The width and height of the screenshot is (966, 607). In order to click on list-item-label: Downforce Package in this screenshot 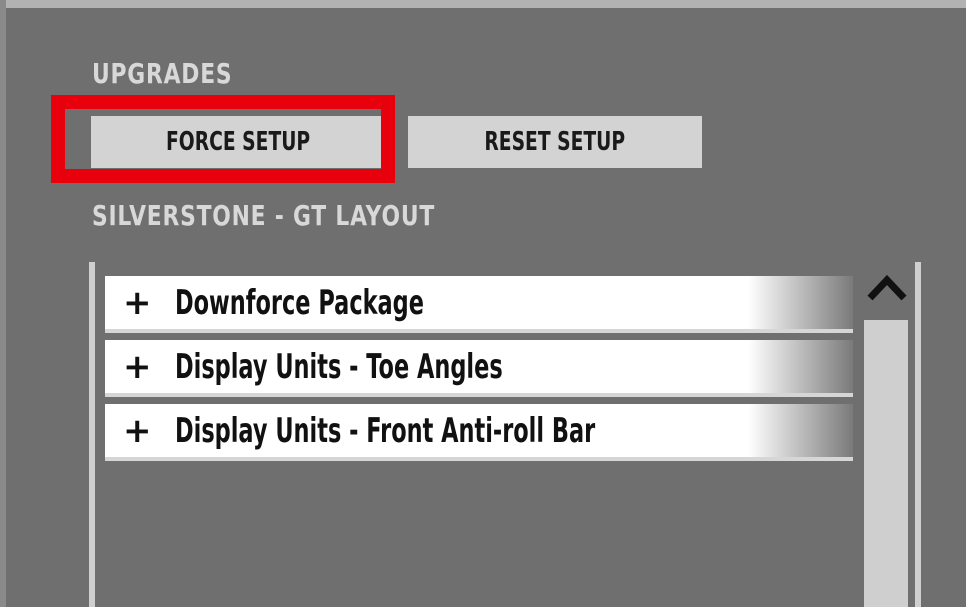, I will do `click(299, 302)`.